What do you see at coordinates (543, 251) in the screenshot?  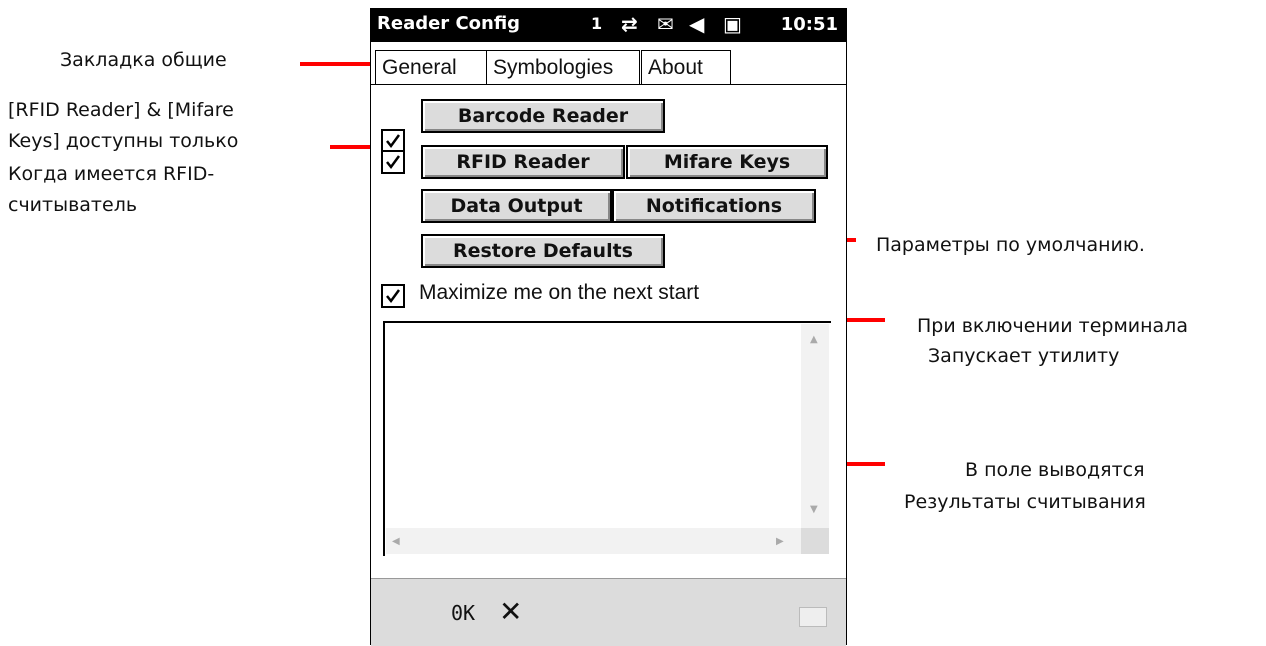 I see `restore-defaults-button: Restore Defaults` at bounding box center [543, 251].